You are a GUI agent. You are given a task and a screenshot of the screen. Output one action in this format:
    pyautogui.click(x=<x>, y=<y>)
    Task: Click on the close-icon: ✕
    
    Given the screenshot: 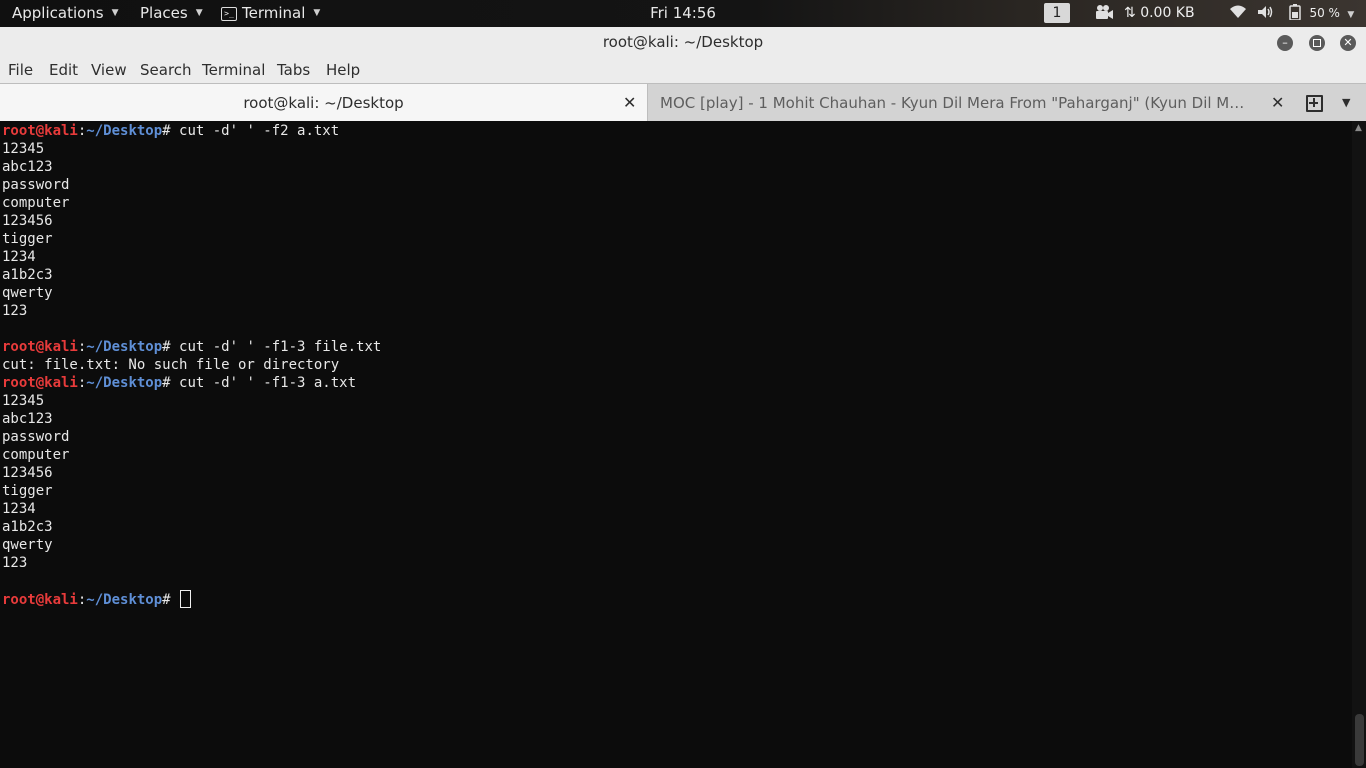 What is the action you would take?
    pyautogui.click(x=1348, y=42)
    